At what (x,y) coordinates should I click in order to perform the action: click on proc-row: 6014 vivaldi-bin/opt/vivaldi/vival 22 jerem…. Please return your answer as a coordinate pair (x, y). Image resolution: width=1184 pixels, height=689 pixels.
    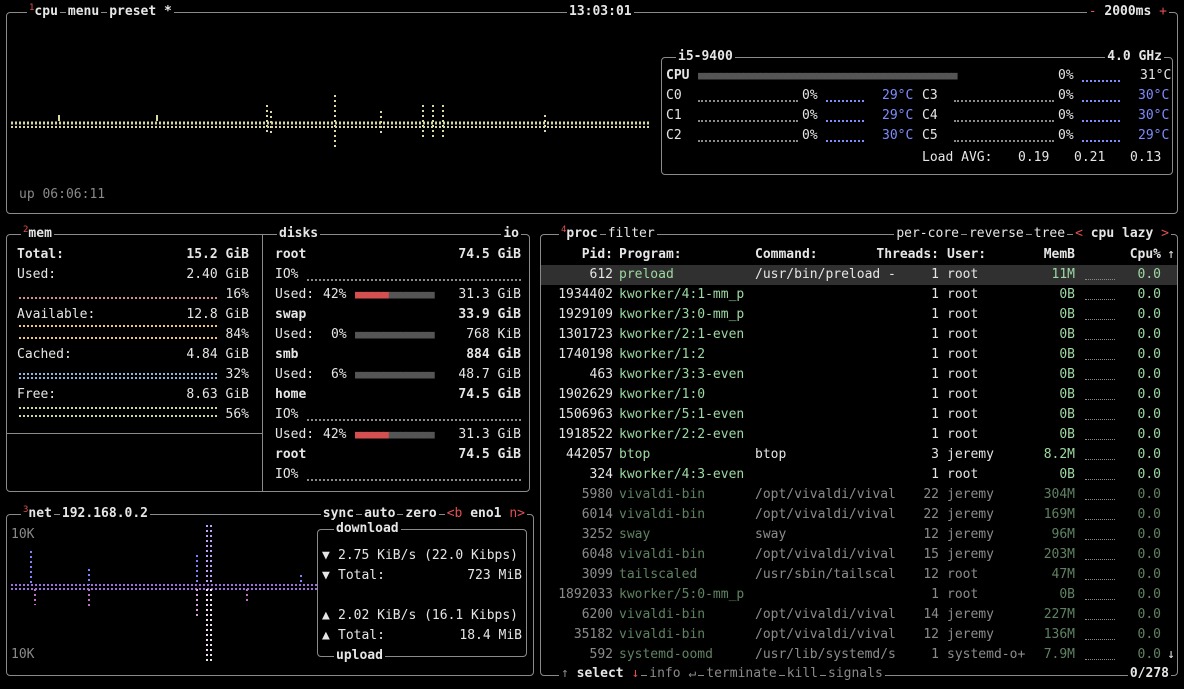
    Looking at the image, I should click on (859, 515).